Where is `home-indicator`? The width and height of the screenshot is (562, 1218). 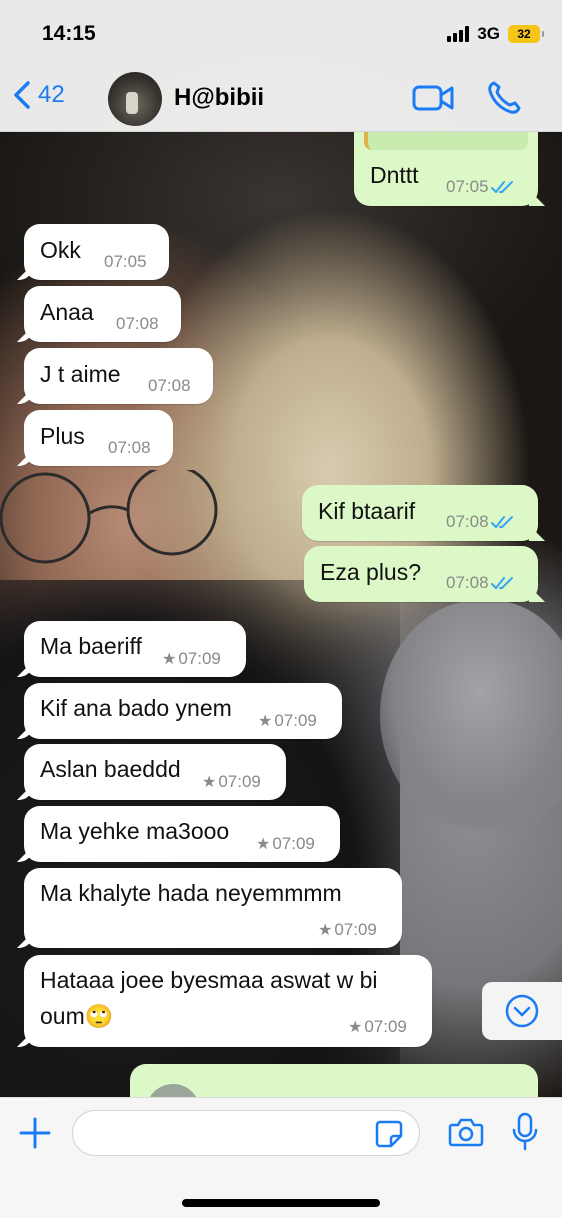
home-indicator is located at coordinates (281, 1203).